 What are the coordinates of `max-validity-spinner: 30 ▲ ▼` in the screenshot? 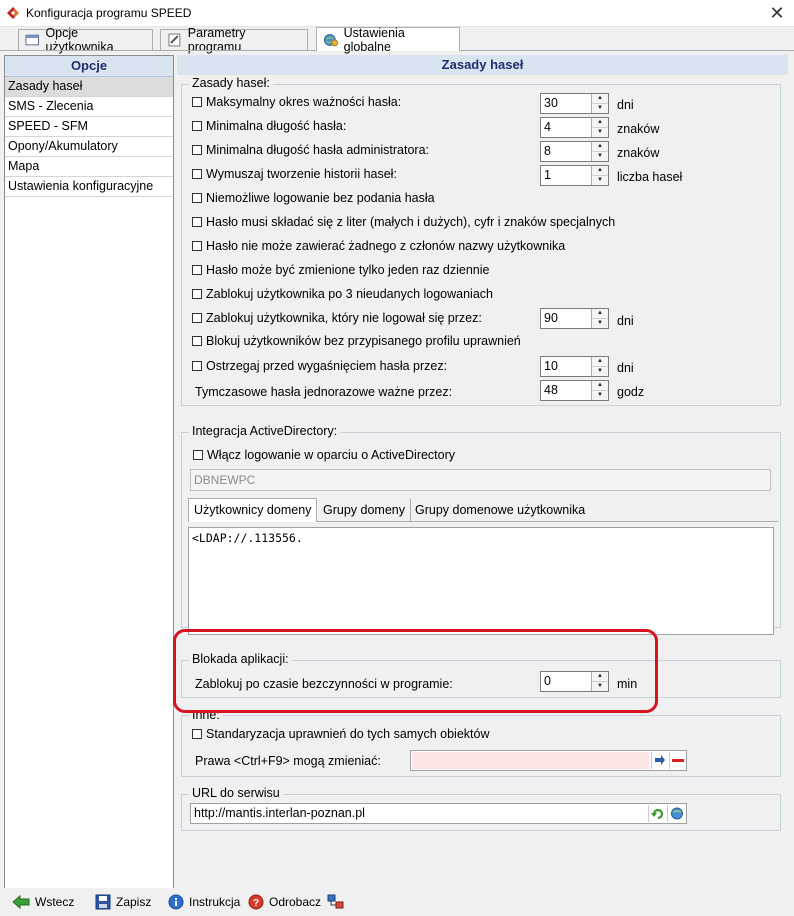 It's located at (574, 103).